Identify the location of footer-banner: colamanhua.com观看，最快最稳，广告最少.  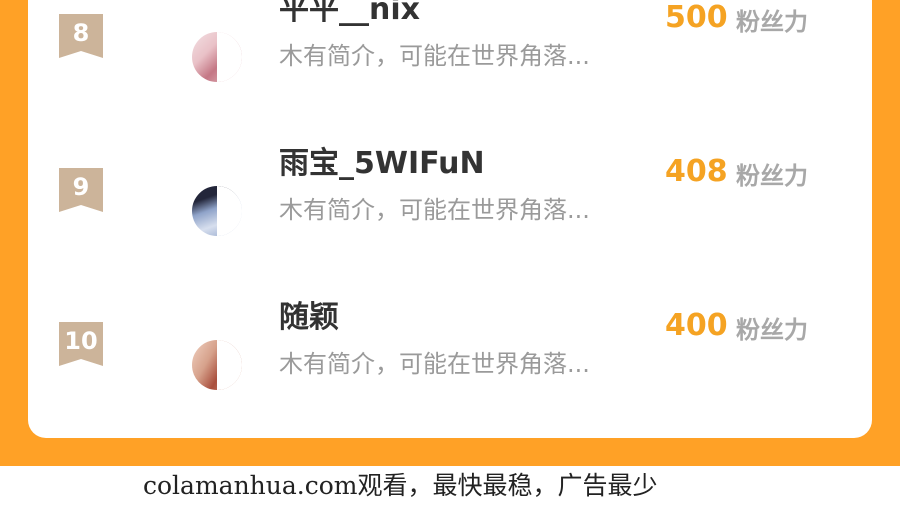
(450, 491).